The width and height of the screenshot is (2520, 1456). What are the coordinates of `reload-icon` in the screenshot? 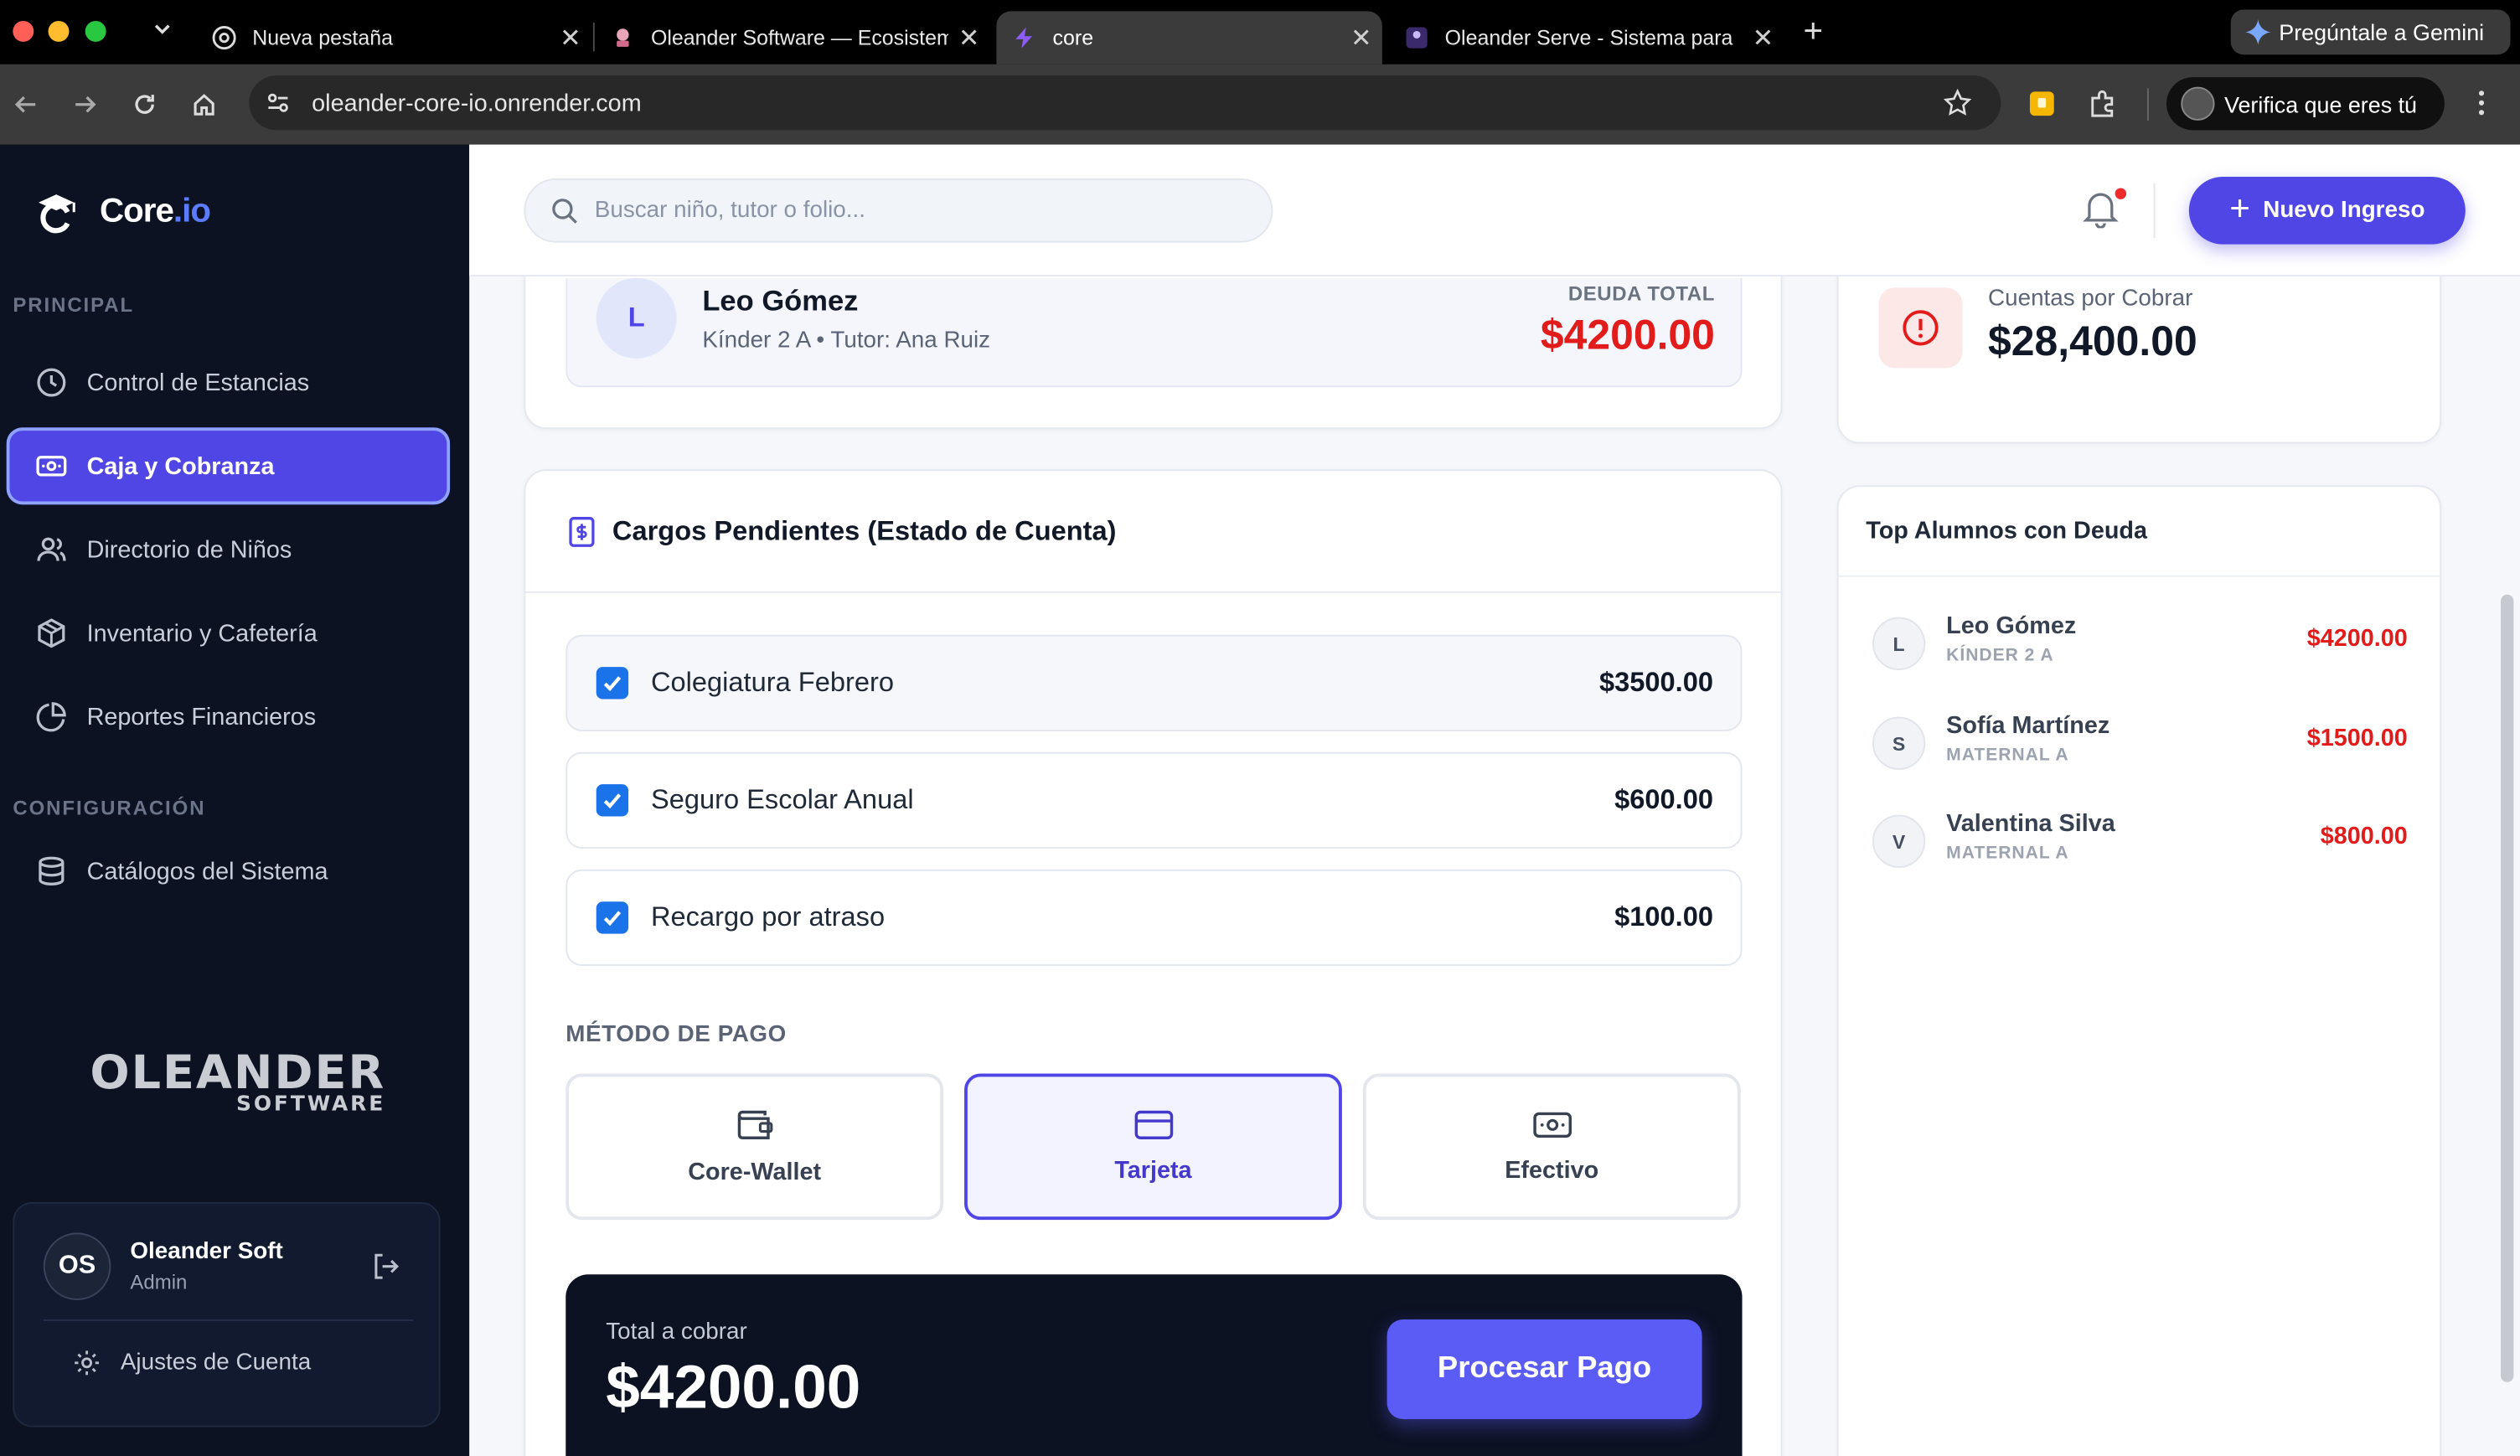 It's located at (145, 104).